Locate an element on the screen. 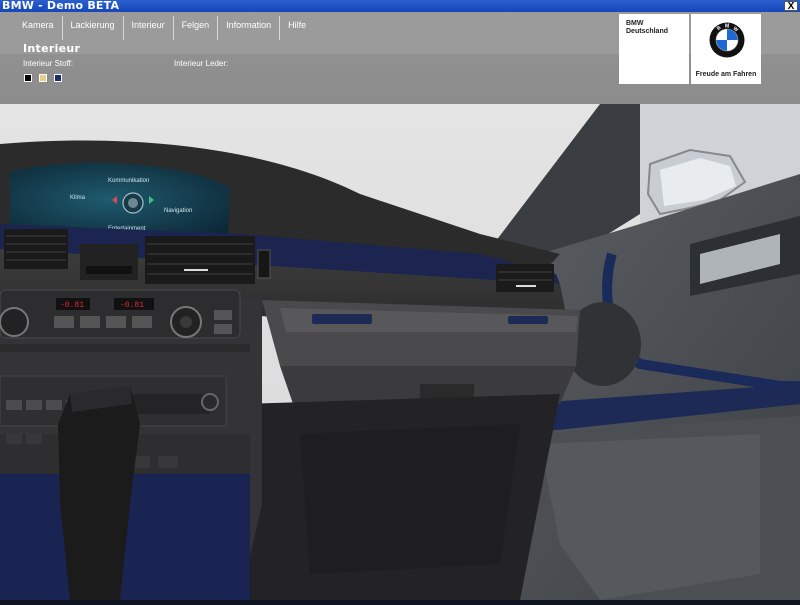  tab-felgen: Felgen is located at coordinates (195, 28).